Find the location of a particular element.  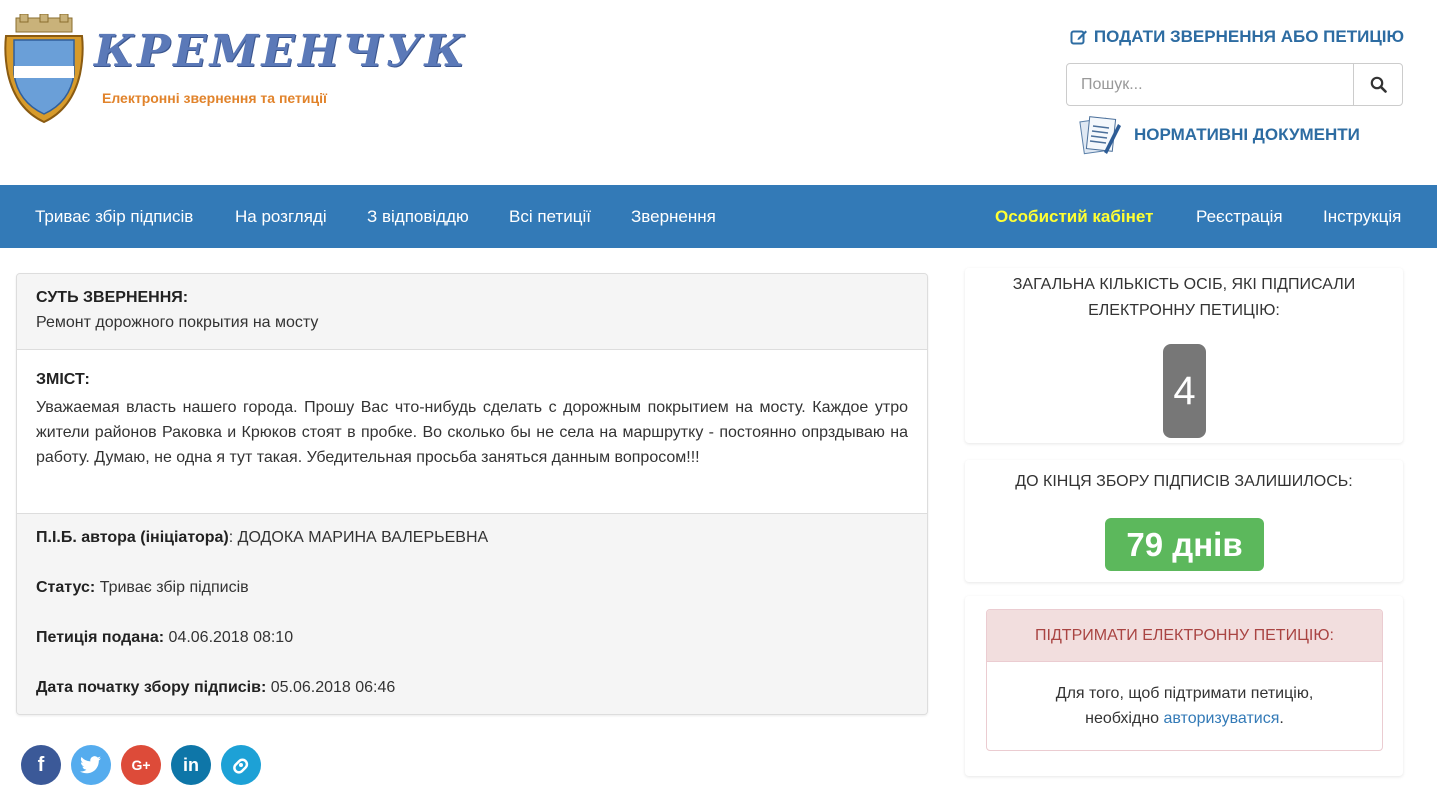

facebook-glyph: f is located at coordinates (41, 764).